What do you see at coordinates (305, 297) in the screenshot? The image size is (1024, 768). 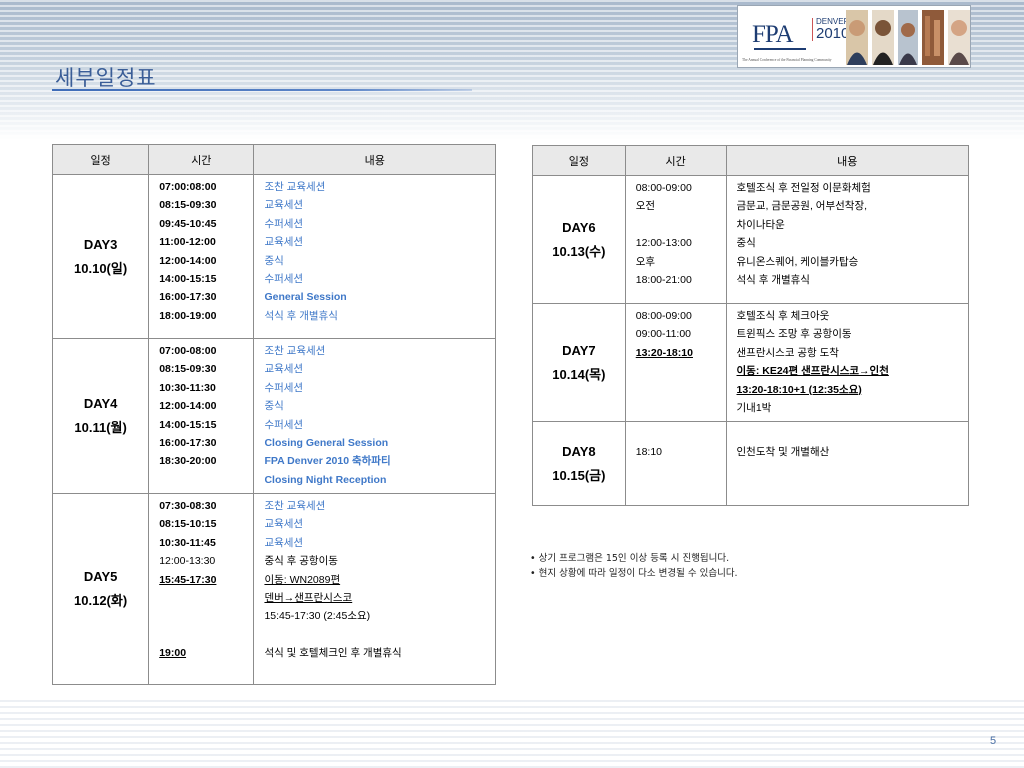 I see `content-entry: General Session` at bounding box center [305, 297].